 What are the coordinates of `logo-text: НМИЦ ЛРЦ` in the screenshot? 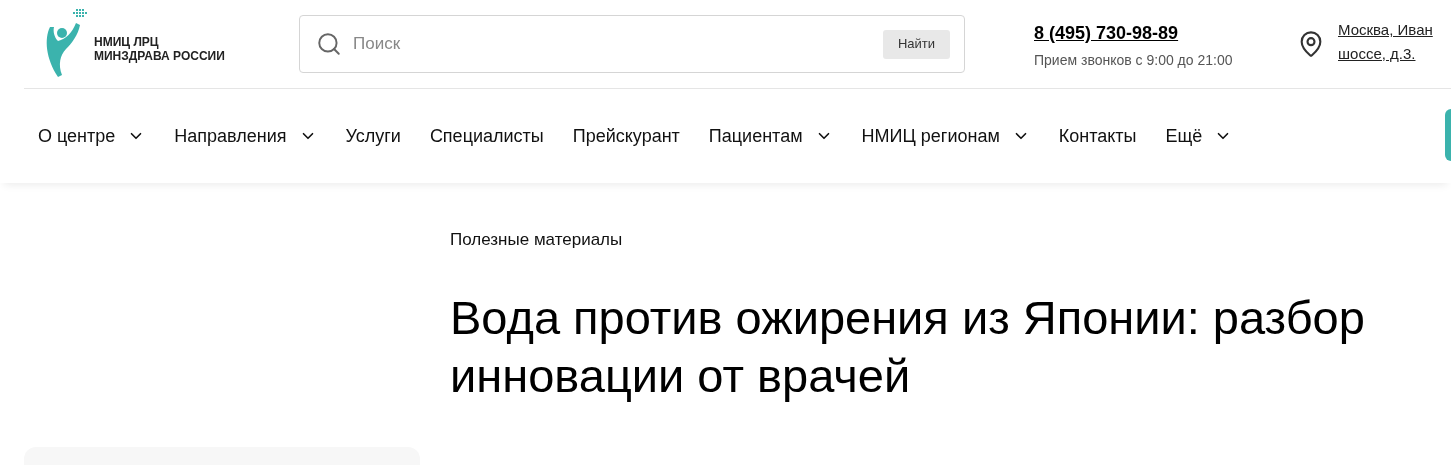 It's located at (127, 42).